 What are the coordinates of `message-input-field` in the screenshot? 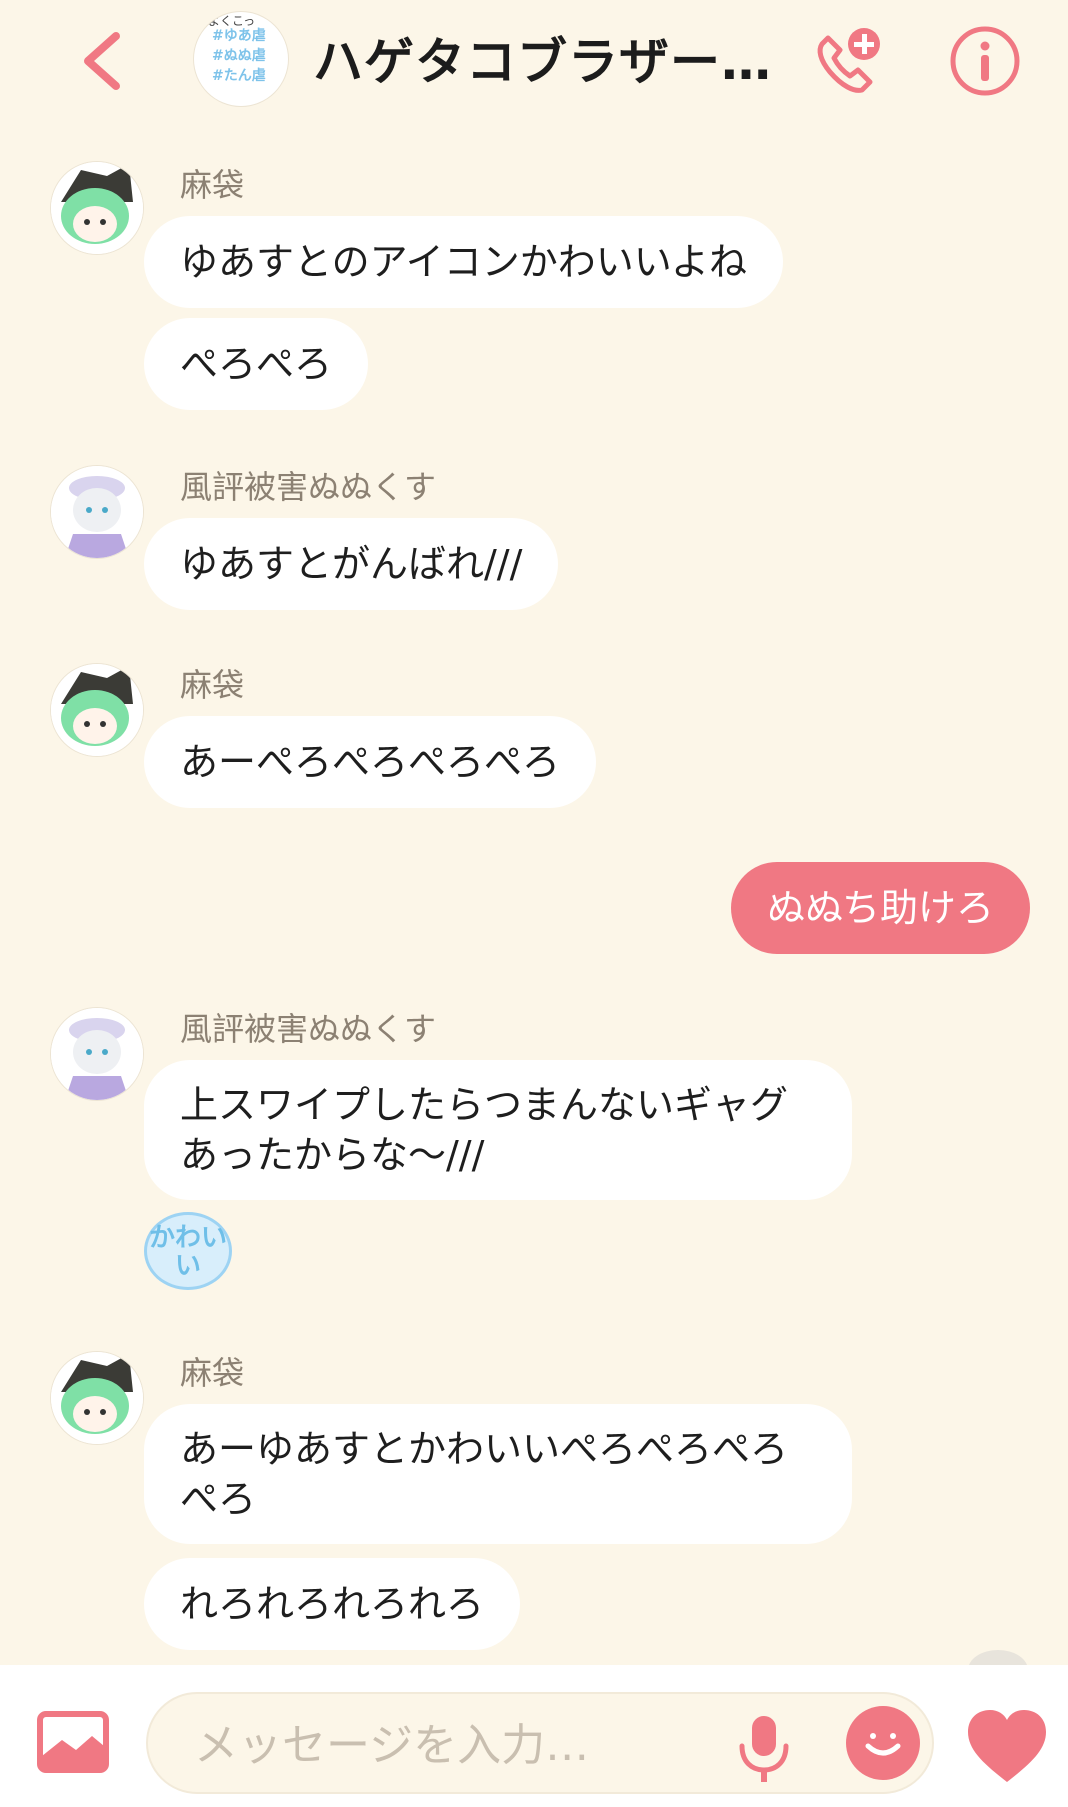 It's located at (540, 1743).